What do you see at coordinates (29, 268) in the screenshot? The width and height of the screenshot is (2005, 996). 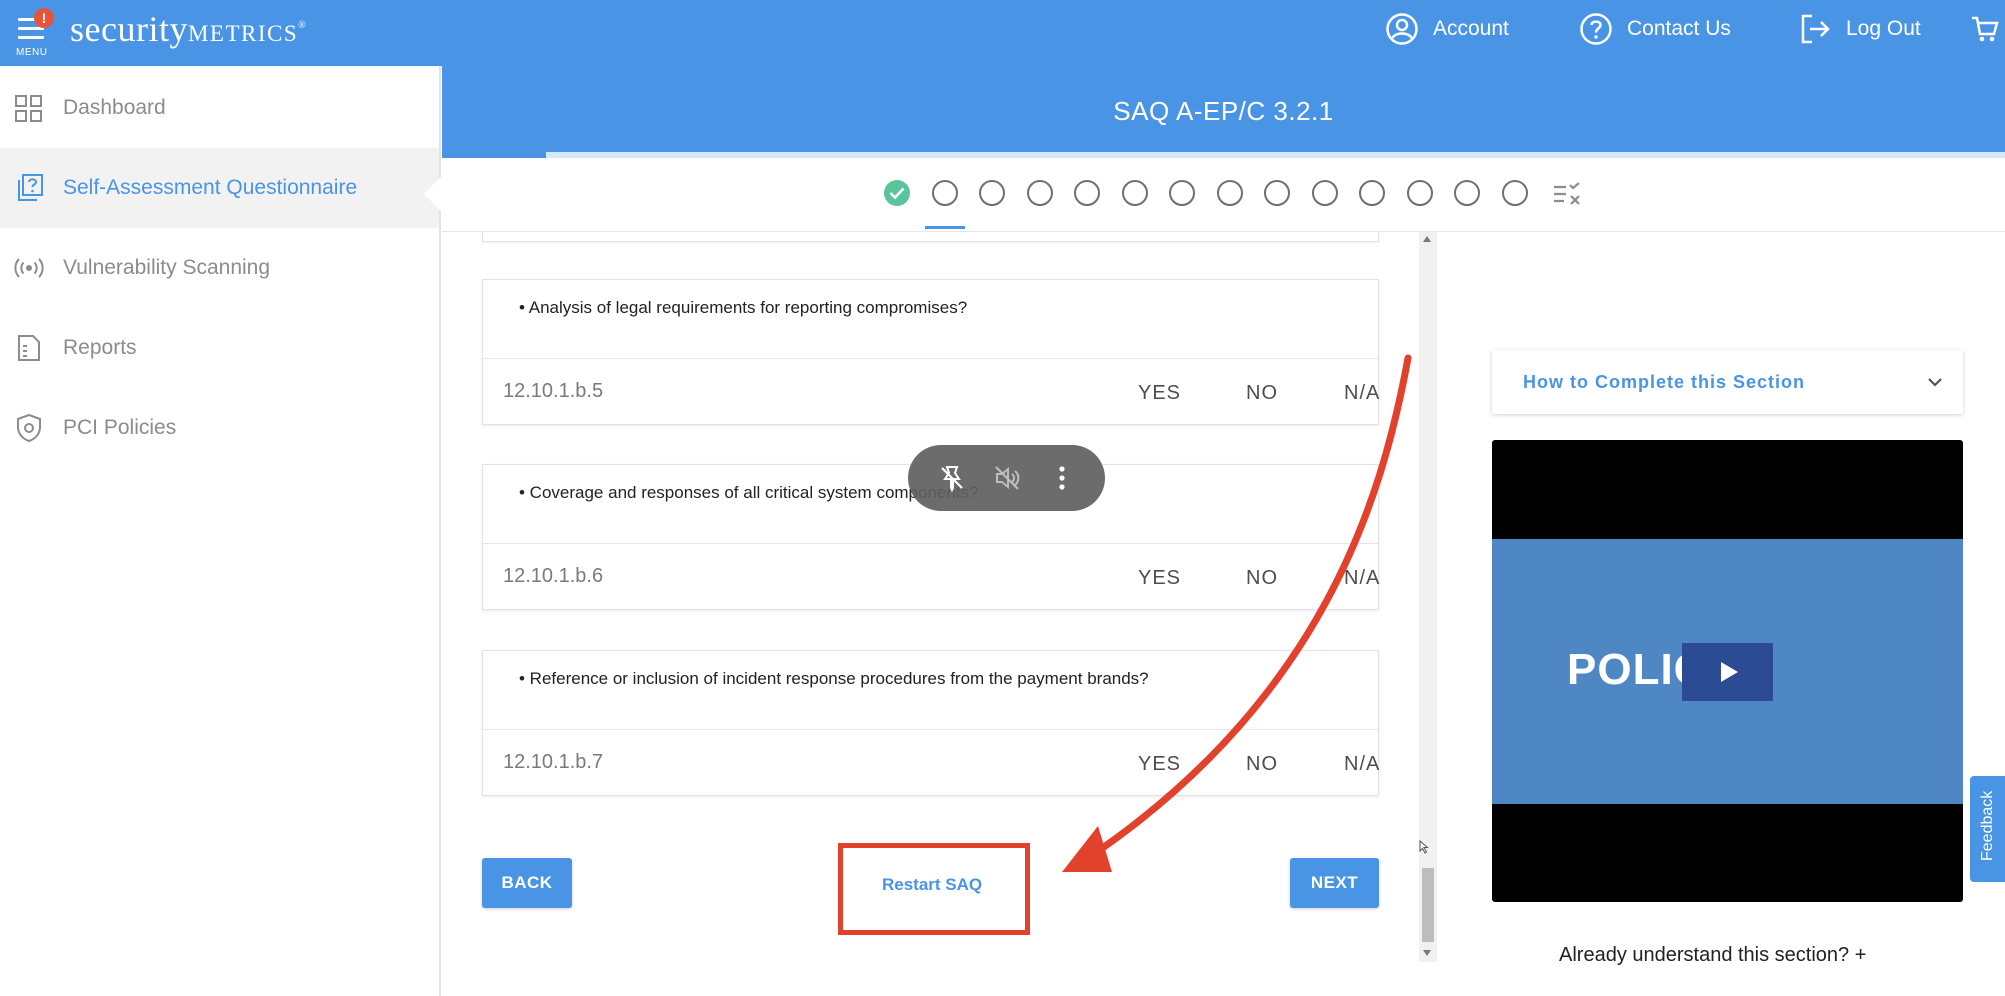 I see `broadcast-signal-icon` at bounding box center [29, 268].